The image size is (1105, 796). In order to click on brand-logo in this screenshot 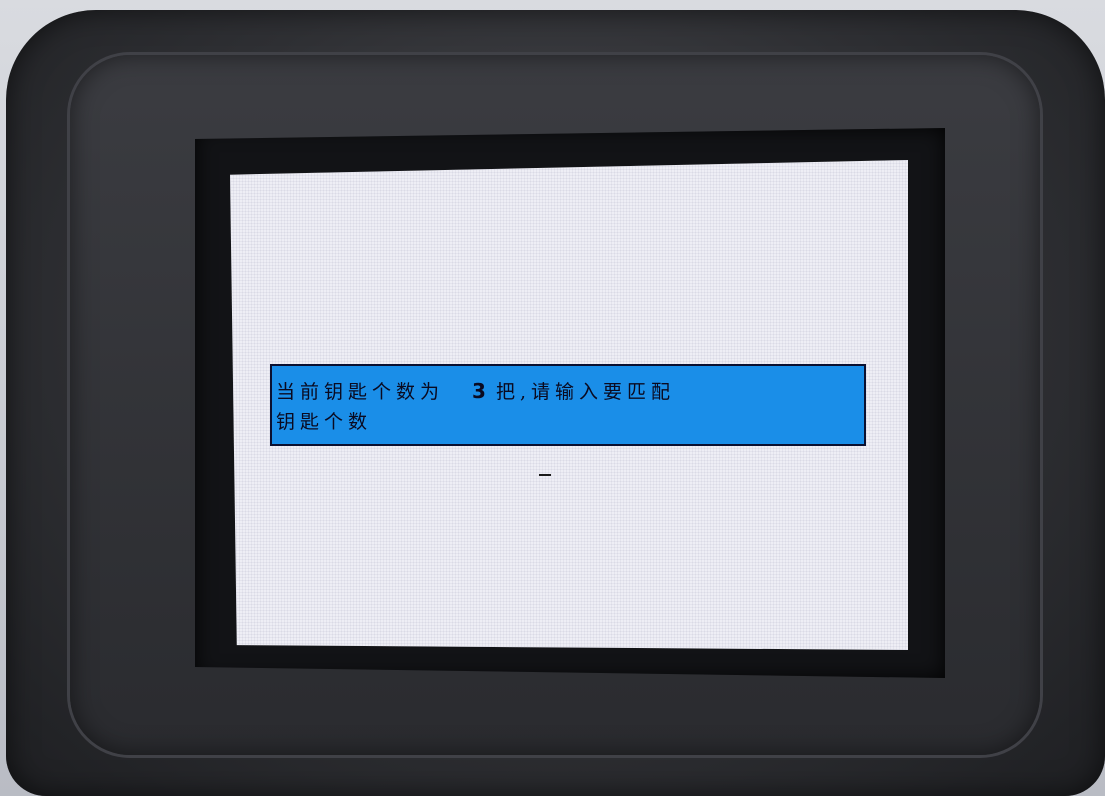, I will do `click(610, 745)`.